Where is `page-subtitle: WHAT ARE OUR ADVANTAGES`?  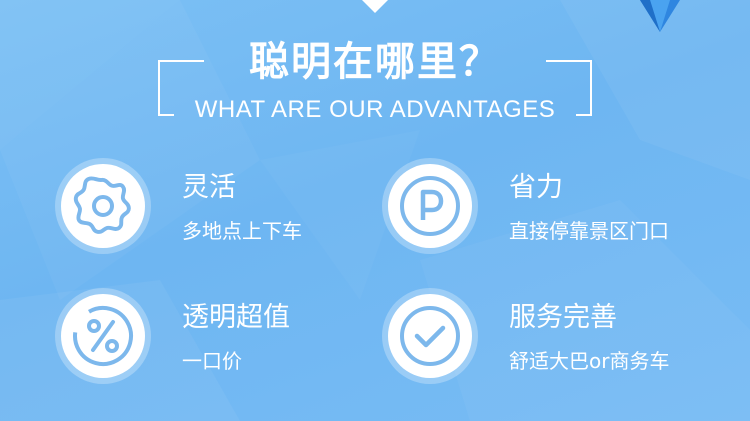 page-subtitle: WHAT ARE OUR ADVANTAGES is located at coordinates (375, 109).